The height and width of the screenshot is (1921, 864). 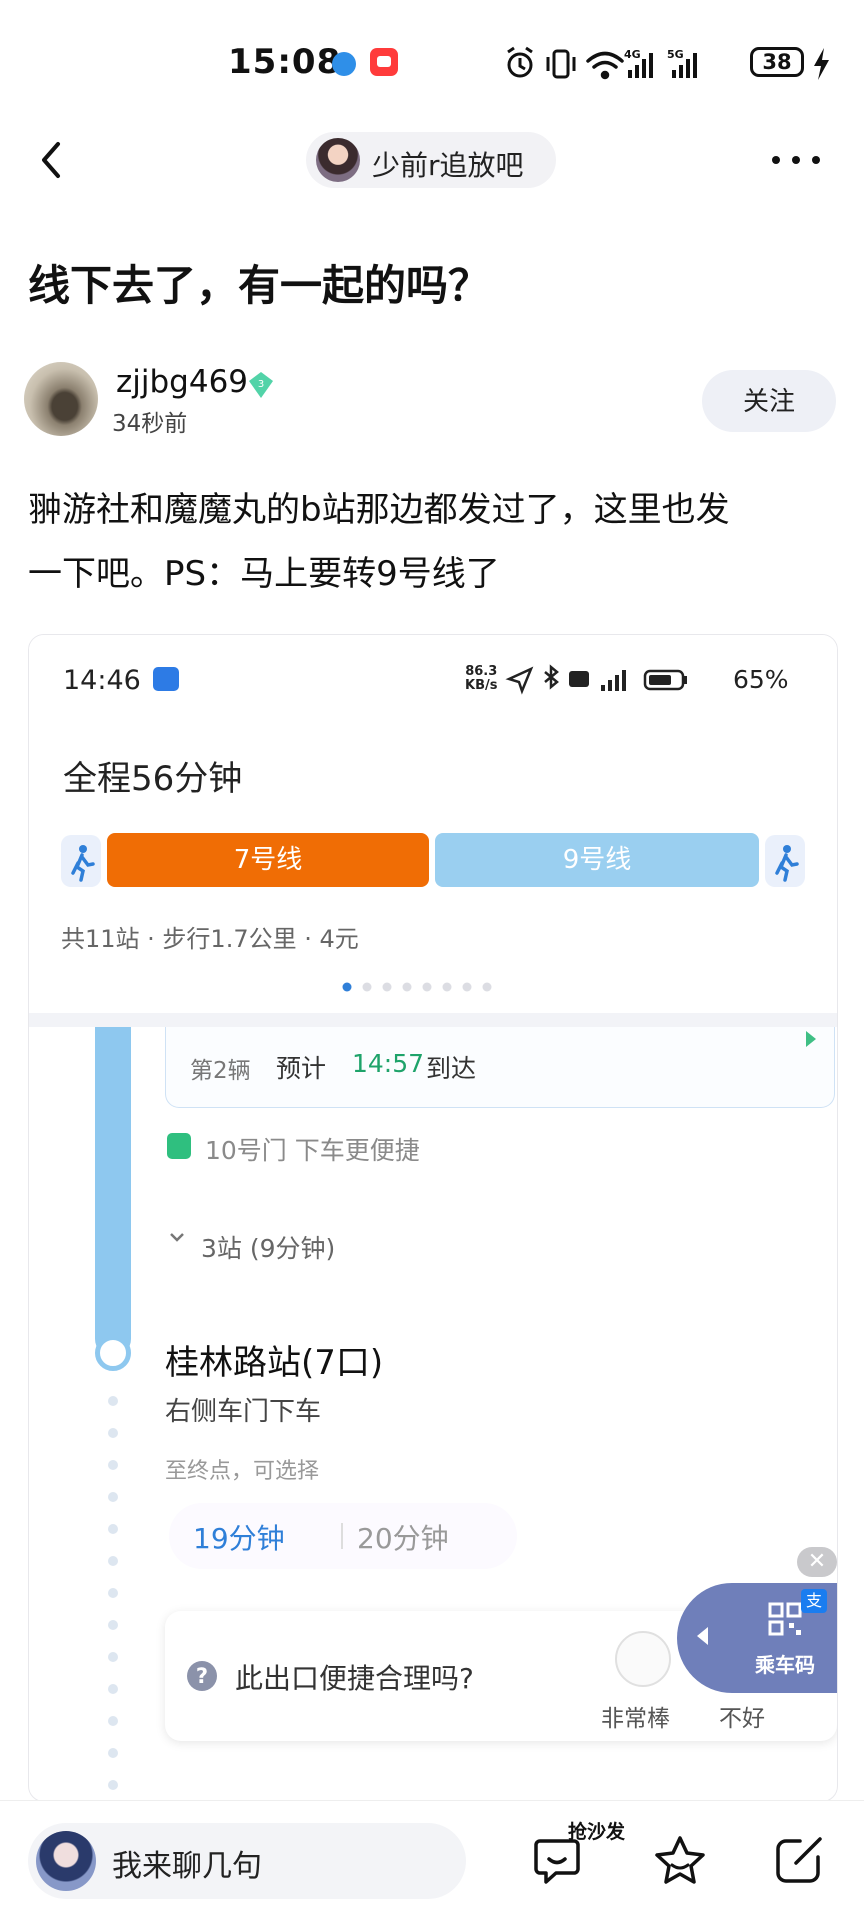 I want to click on station-hint: 右侧车门下车, so click(x=243, y=1412).